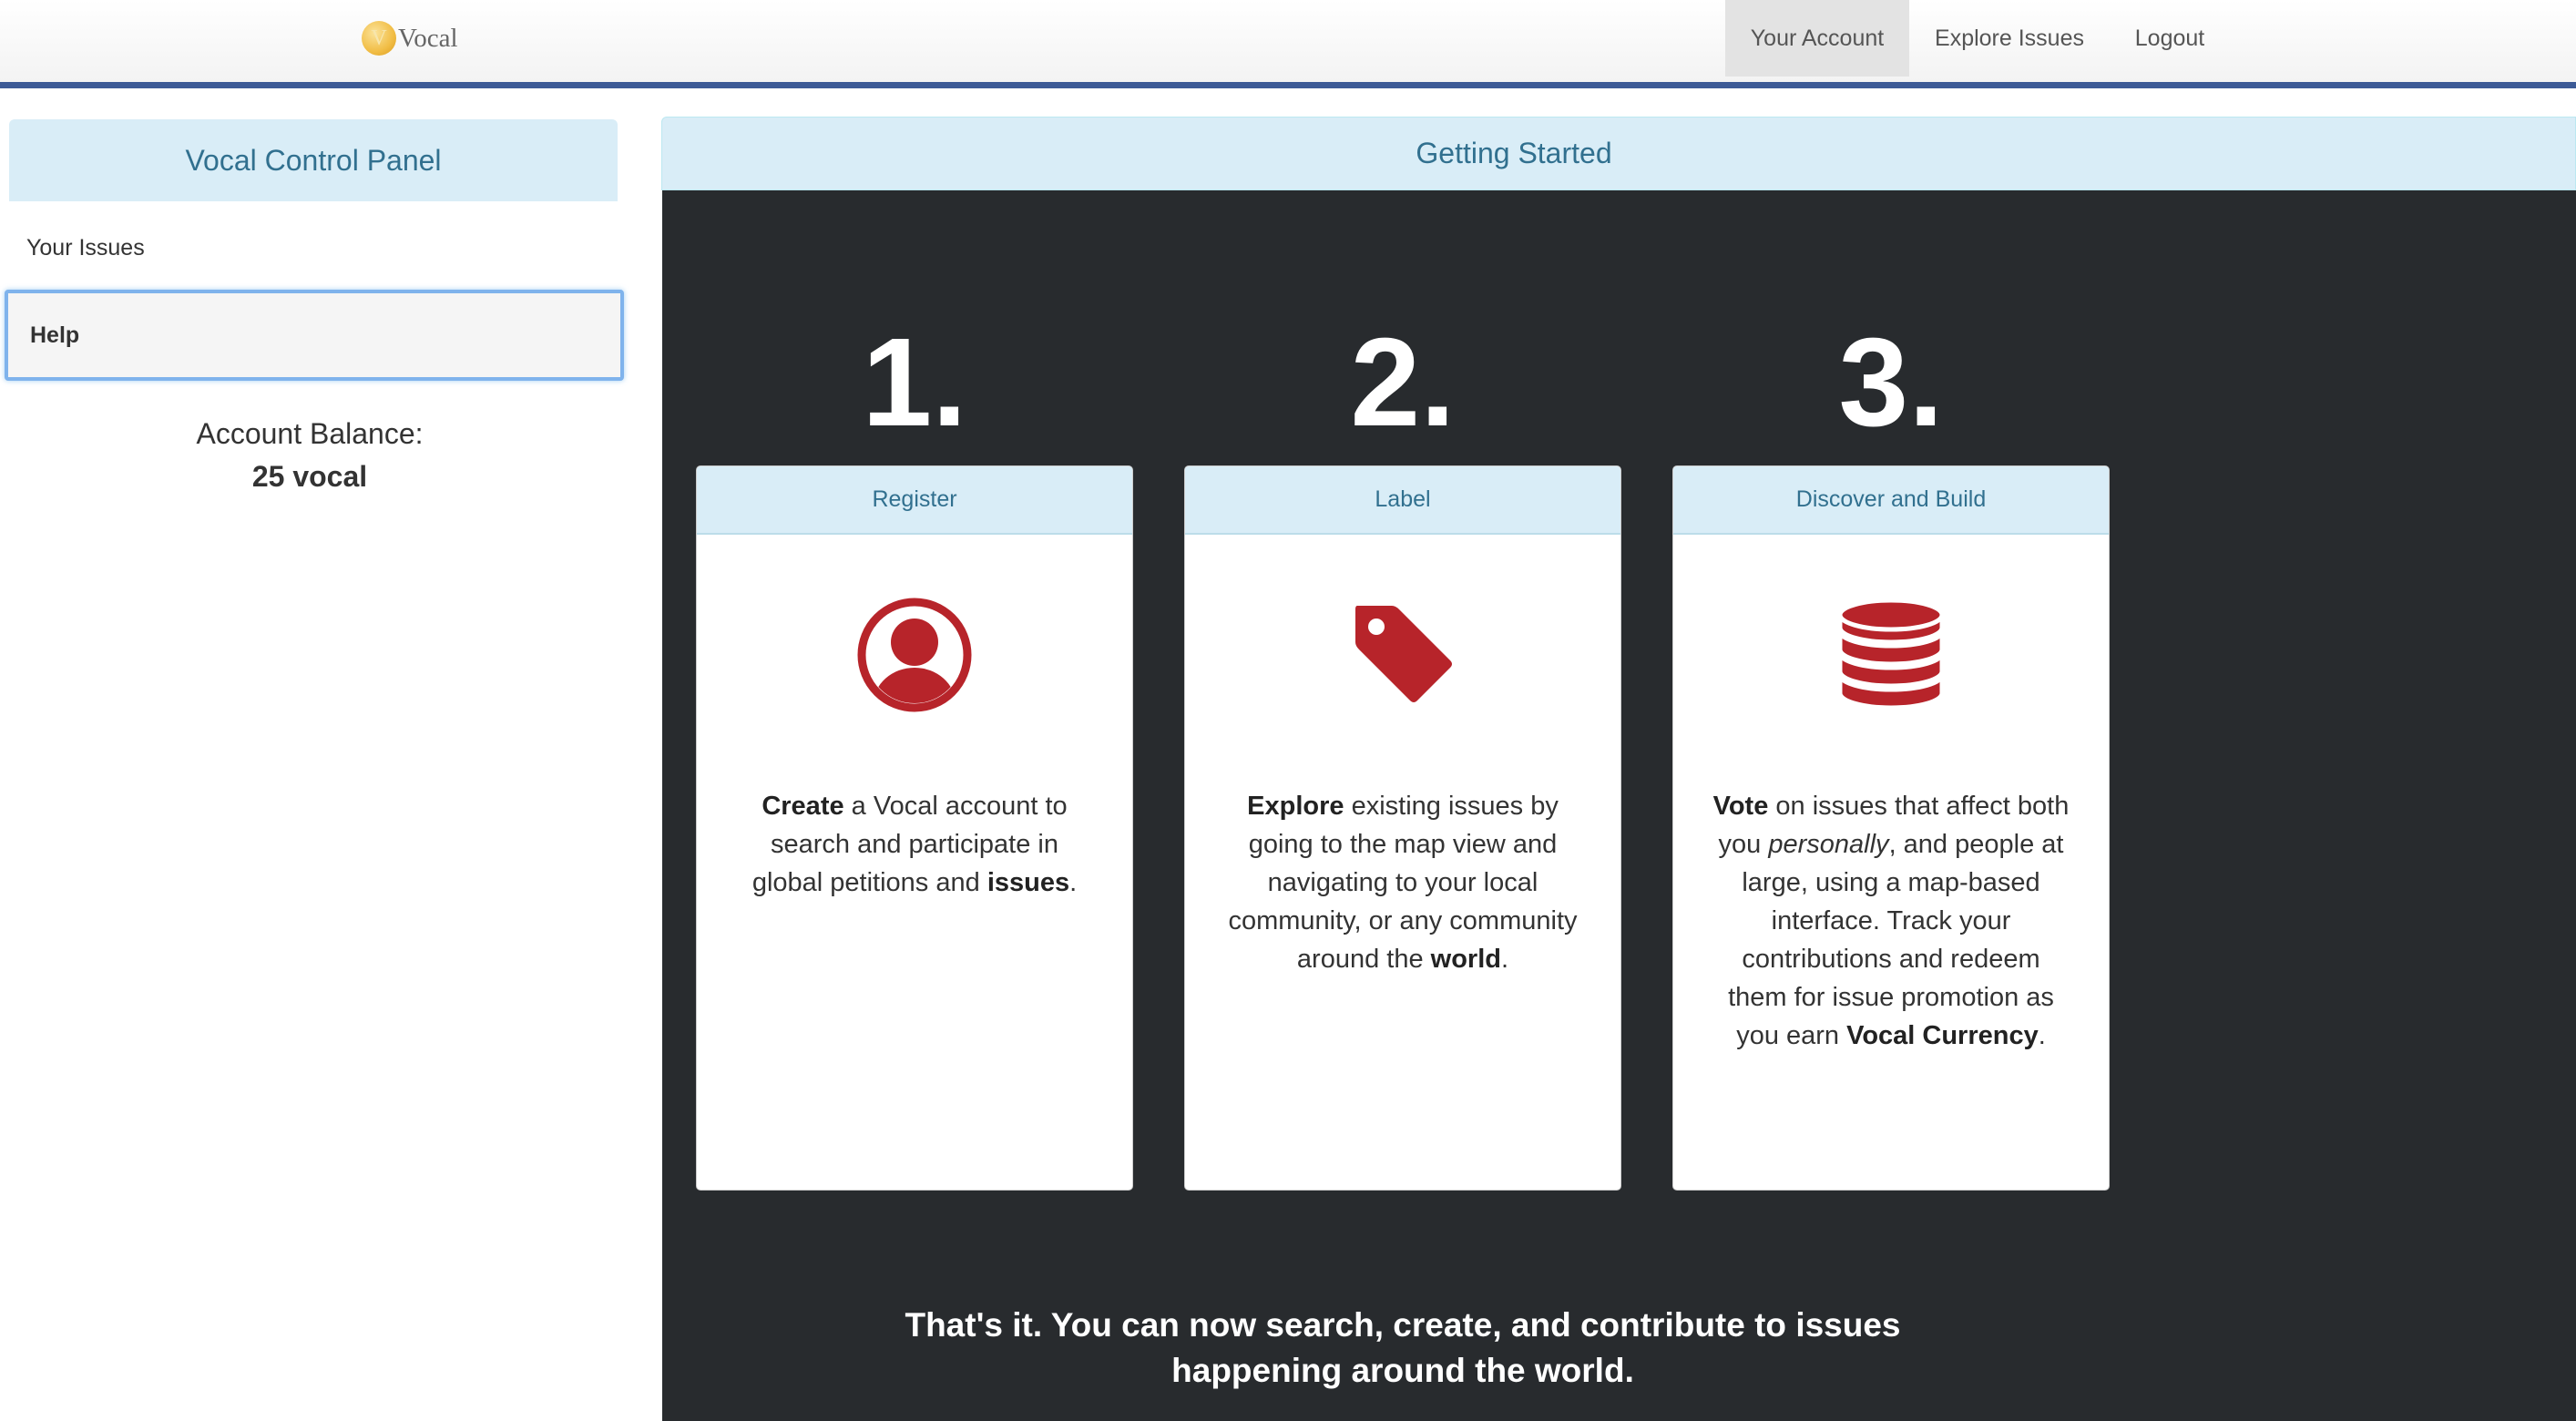 The width and height of the screenshot is (2576, 1421). Describe the element at coordinates (1618, 154) in the screenshot. I see `getting-started-header: Getting Started` at that location.